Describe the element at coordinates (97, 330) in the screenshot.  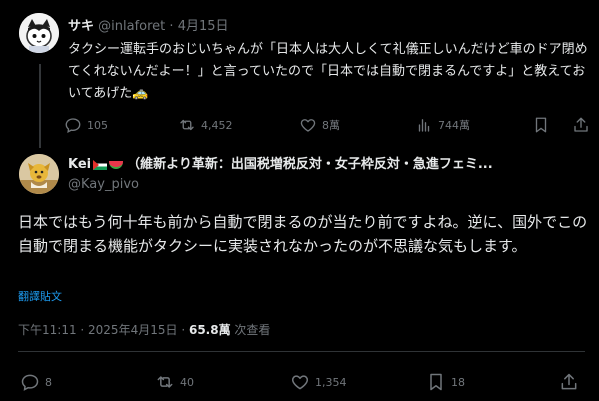
I see `tweet-timestamp: 下午11:11 · 2025年4月15日` at that location.